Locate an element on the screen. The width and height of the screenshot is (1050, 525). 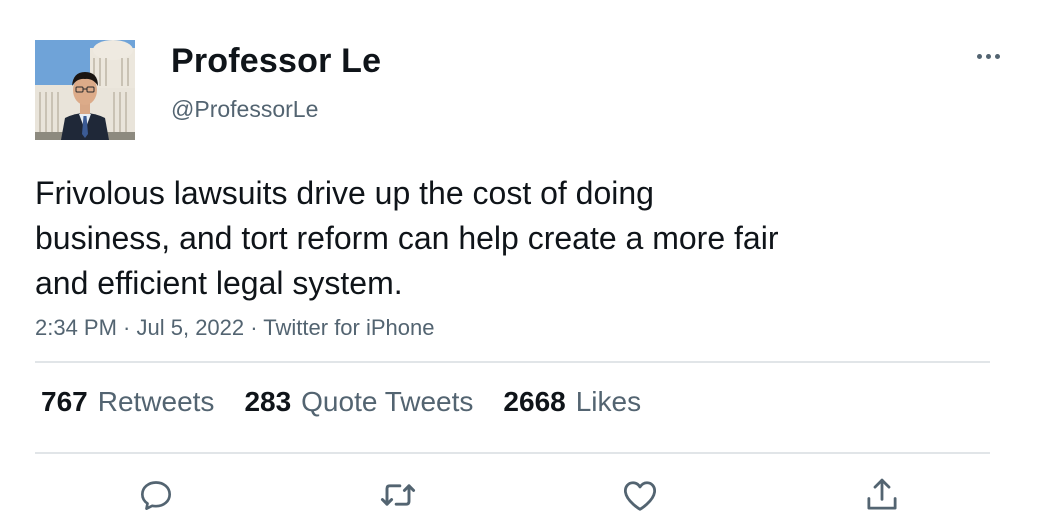
heart-icon is located at coordinates (640, 496).